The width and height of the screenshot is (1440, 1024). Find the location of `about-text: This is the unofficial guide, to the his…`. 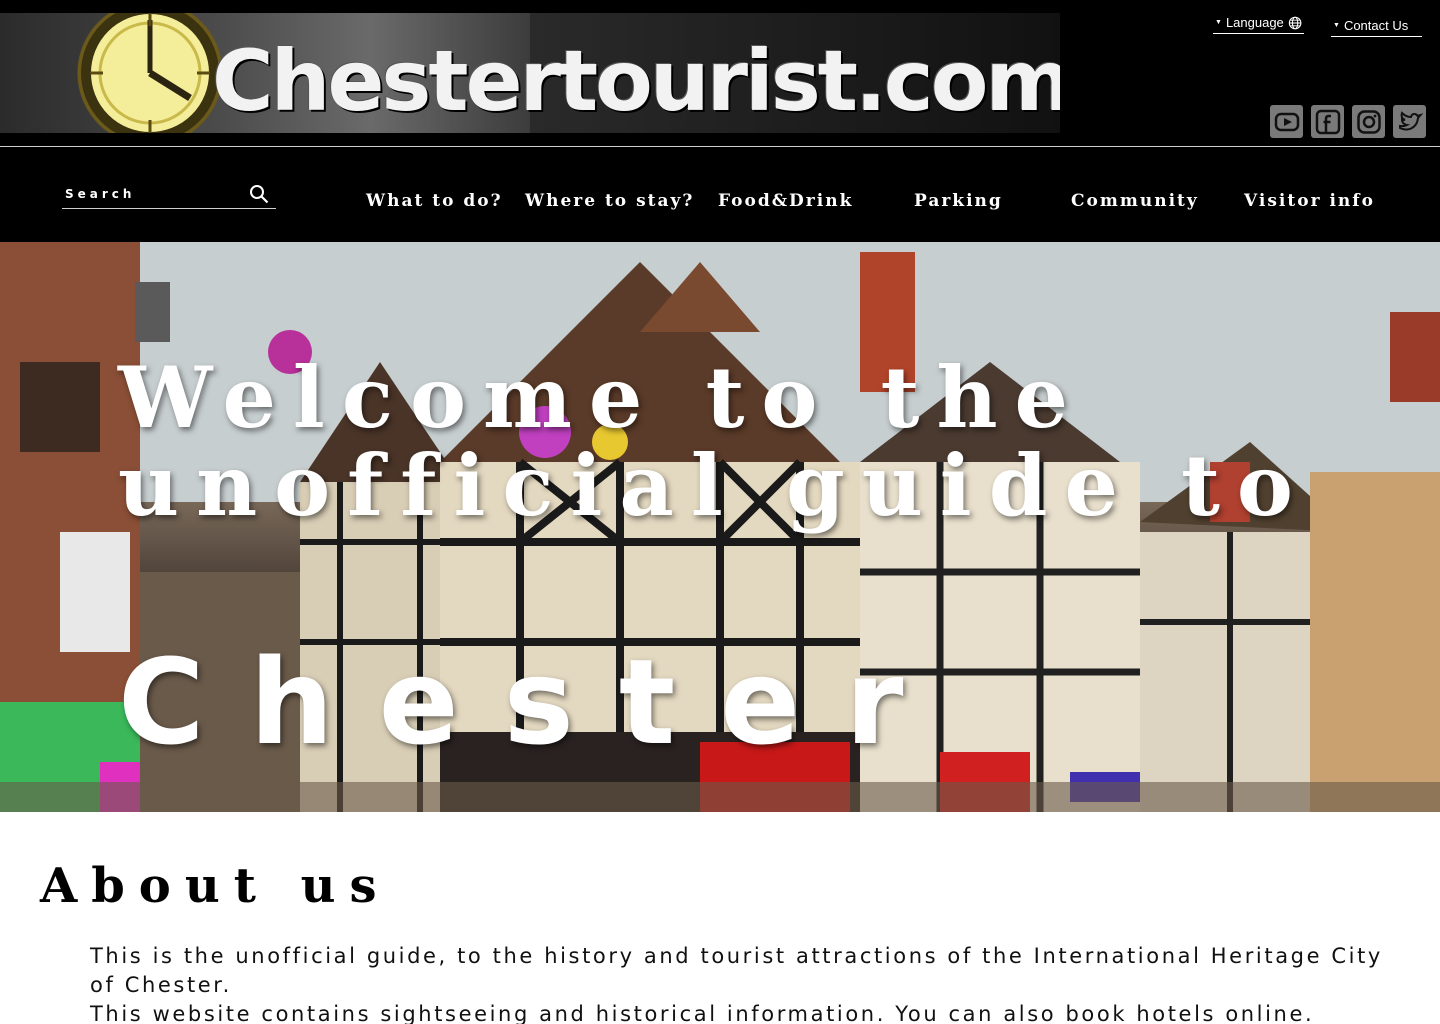

about-text: This is the unofficial guide, to the his… is located at coordinates (740, 983).